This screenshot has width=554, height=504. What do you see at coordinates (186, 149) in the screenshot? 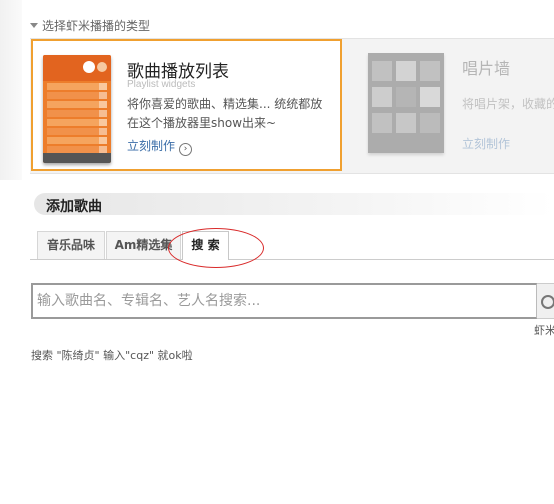
I see `arrow-right-icon: ›` at bounding box center [186, 149].